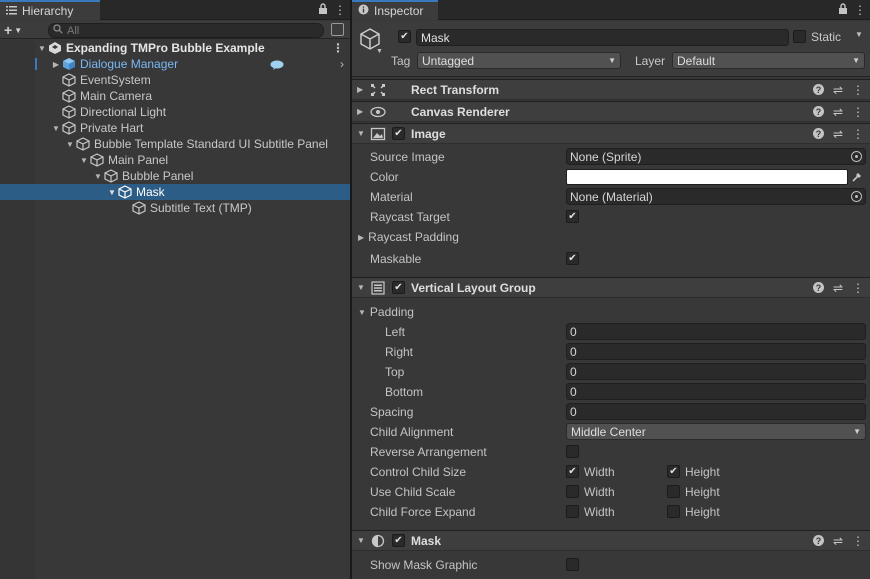 The width and height of the screenshot is (870, 579). I want to click on source-image-field: None (Sprite), so click(716, 156).